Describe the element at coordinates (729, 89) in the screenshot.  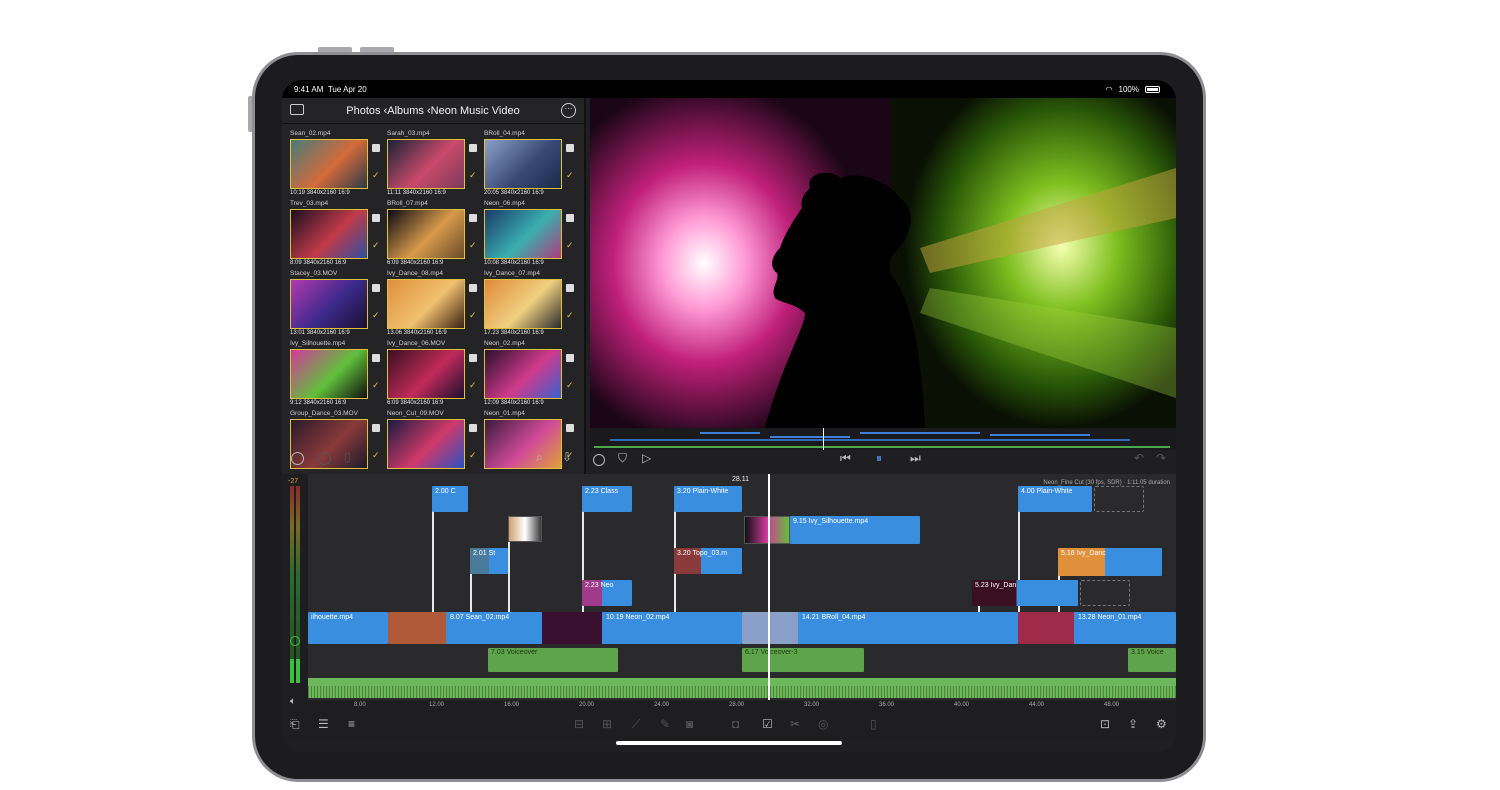
I see `status-bar: 9:41 AM Tue Apr 20 ◠ 100%` at that location.